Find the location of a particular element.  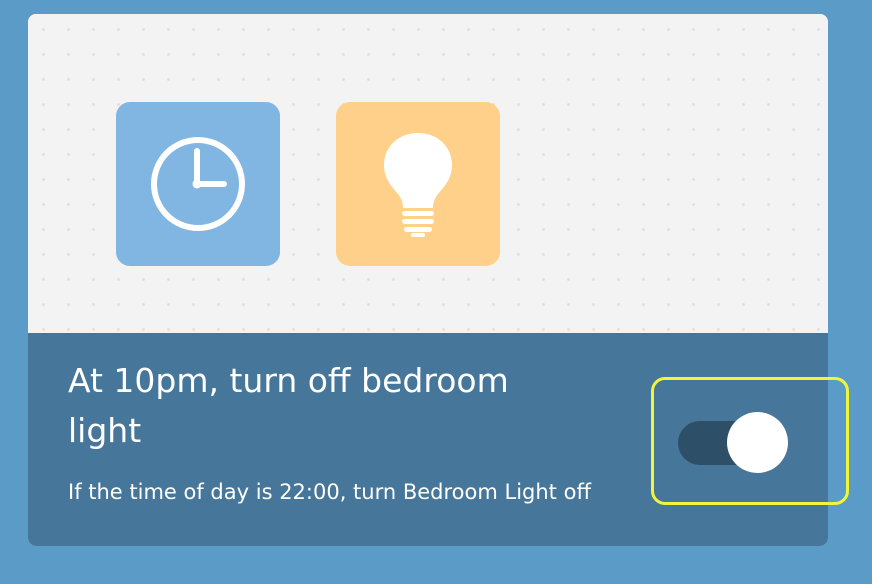

trigger-tile is located at coordinates (198, 184).